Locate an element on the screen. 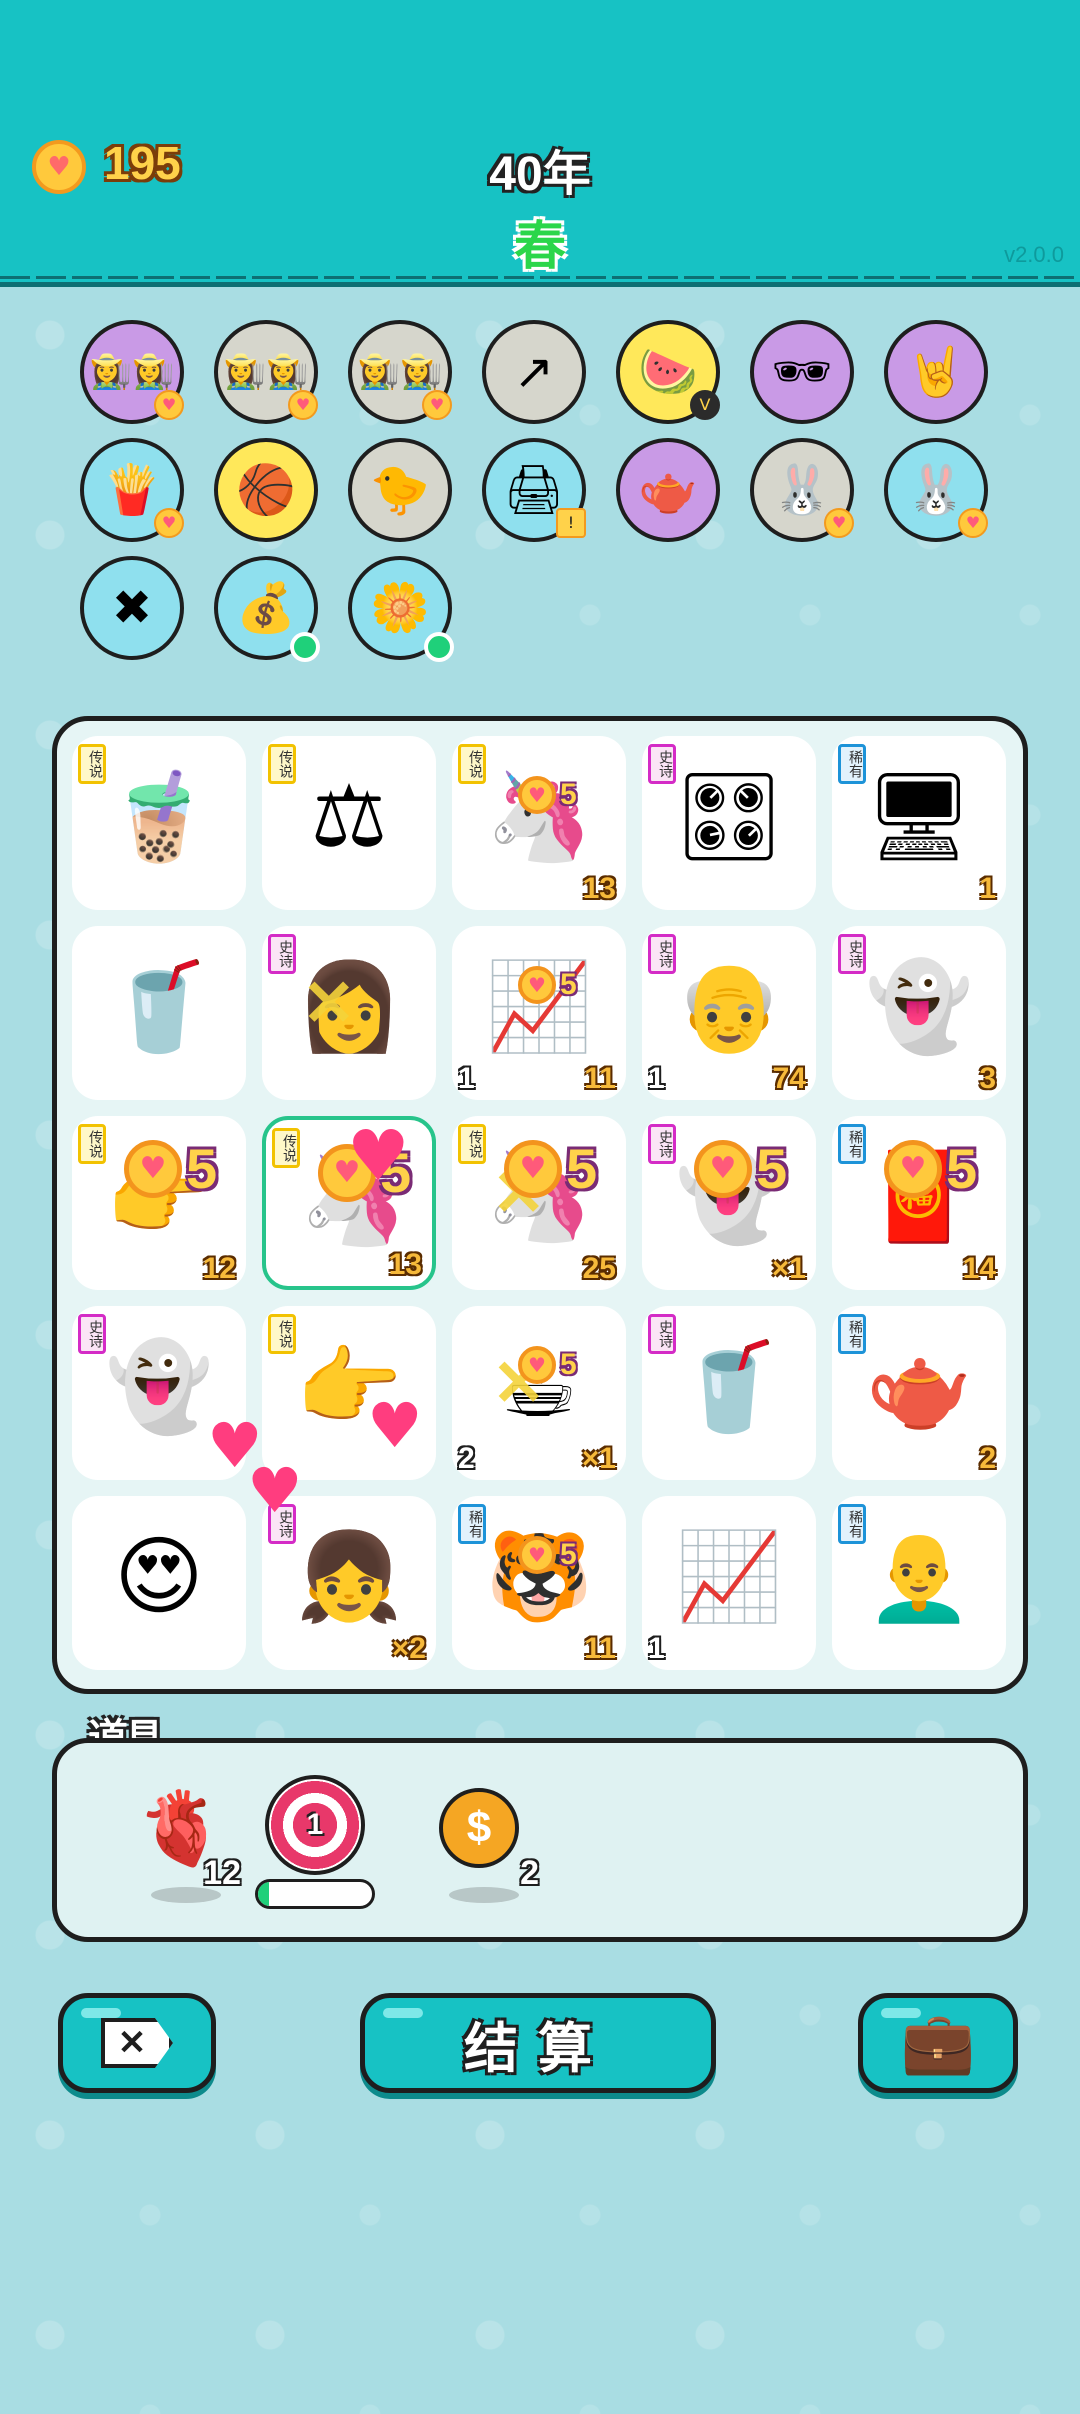 Image resolution: width=1080 pixels, height=2414 pixels. close-button: ✕ is located at coordinates (137, 2043).